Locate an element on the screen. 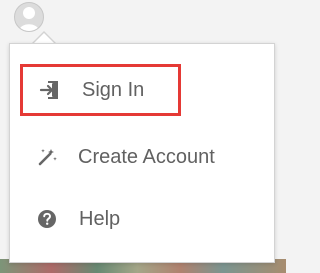  help-icon is located at coordinates (47, 219).